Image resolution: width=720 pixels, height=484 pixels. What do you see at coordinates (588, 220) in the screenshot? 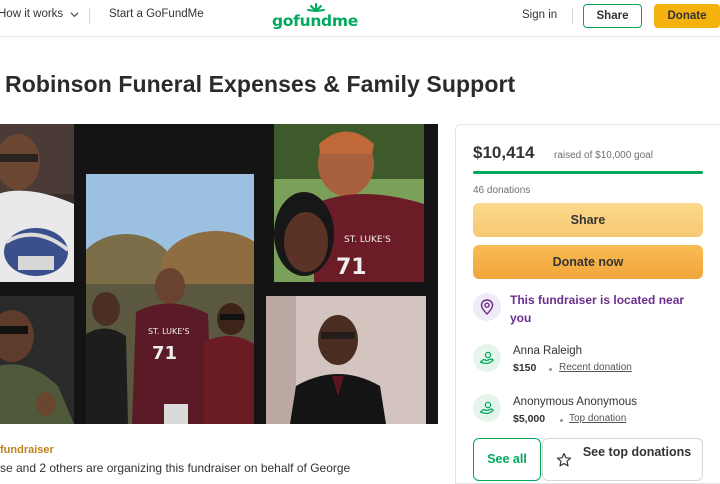
I see `share-button: Share` at bounding box center [588, 220].